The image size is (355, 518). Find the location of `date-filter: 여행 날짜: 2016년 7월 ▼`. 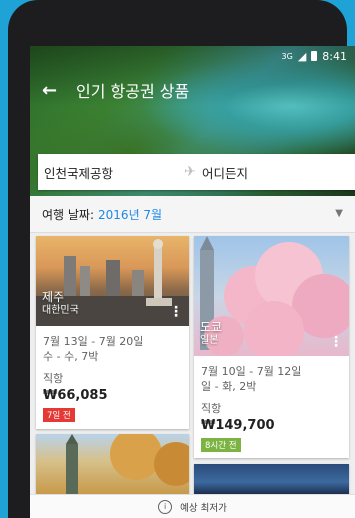

date-filter: 여행 날짜: 2016년 7월 ▼ is located at coordinates (192, 214).